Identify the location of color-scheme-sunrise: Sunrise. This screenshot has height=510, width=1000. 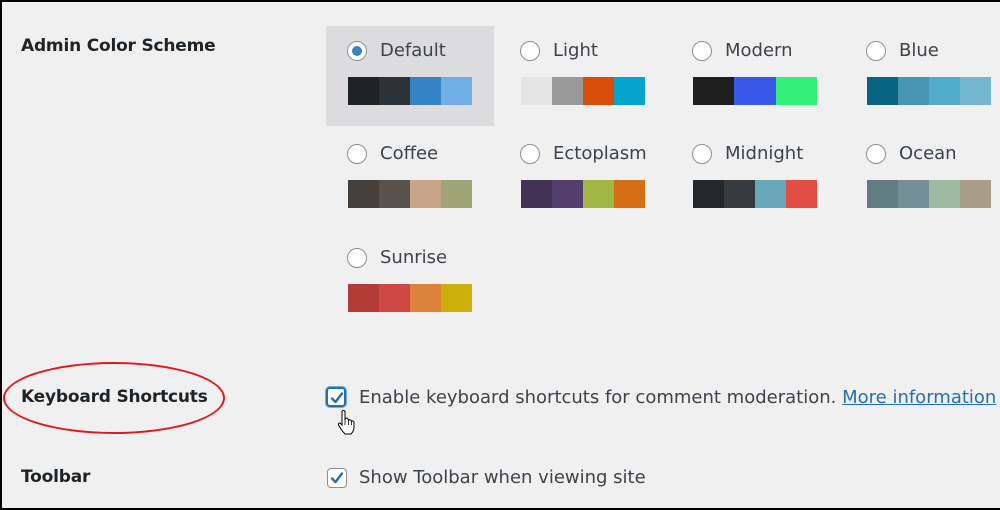
(410, 283).